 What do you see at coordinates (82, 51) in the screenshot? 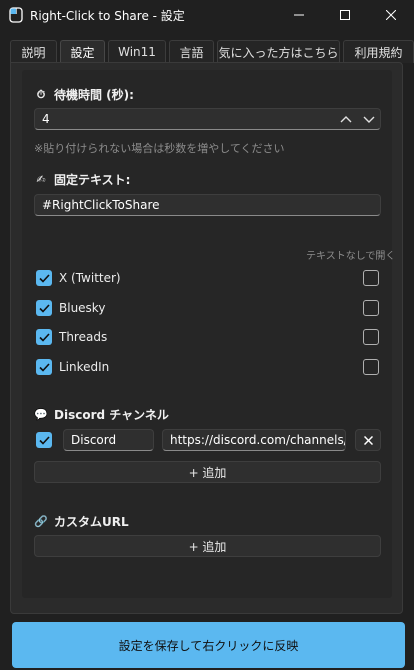
I see `tab-settings: 設定` at bounding box center [82, 51].